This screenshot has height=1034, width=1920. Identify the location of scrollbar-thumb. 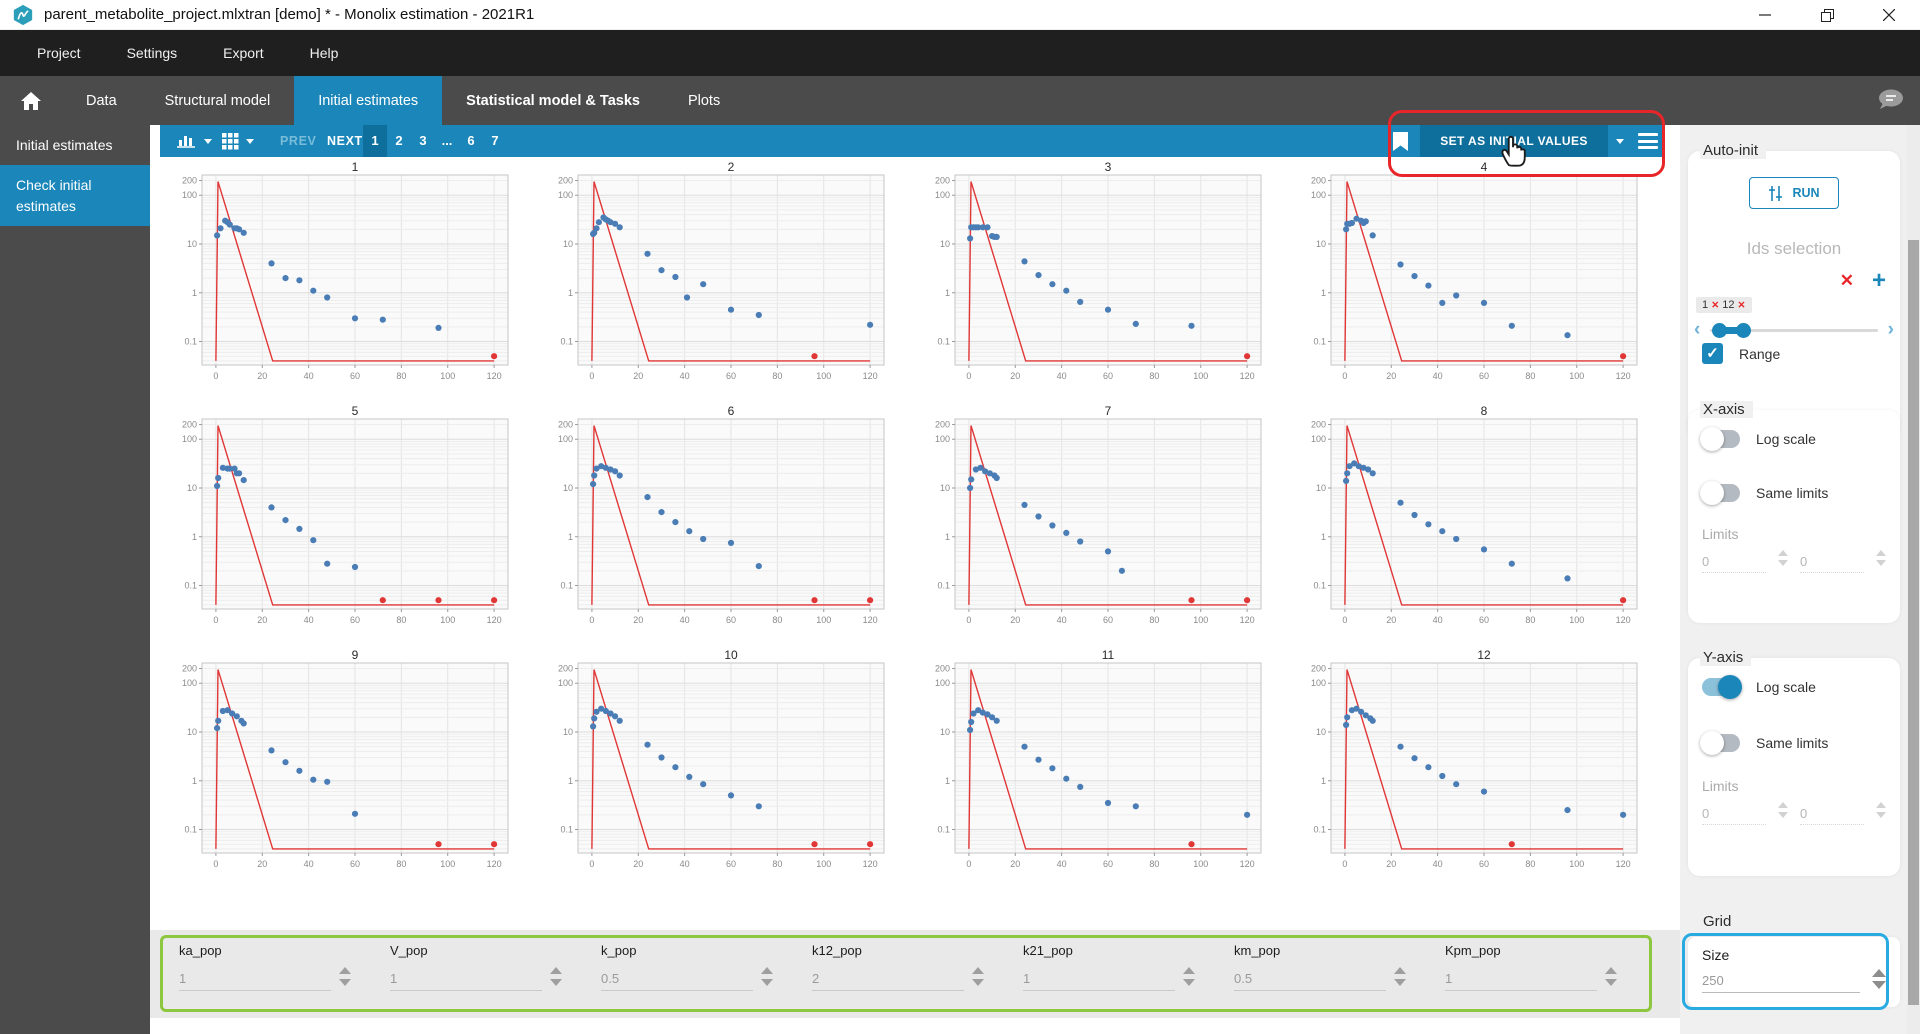
(1913, 622).